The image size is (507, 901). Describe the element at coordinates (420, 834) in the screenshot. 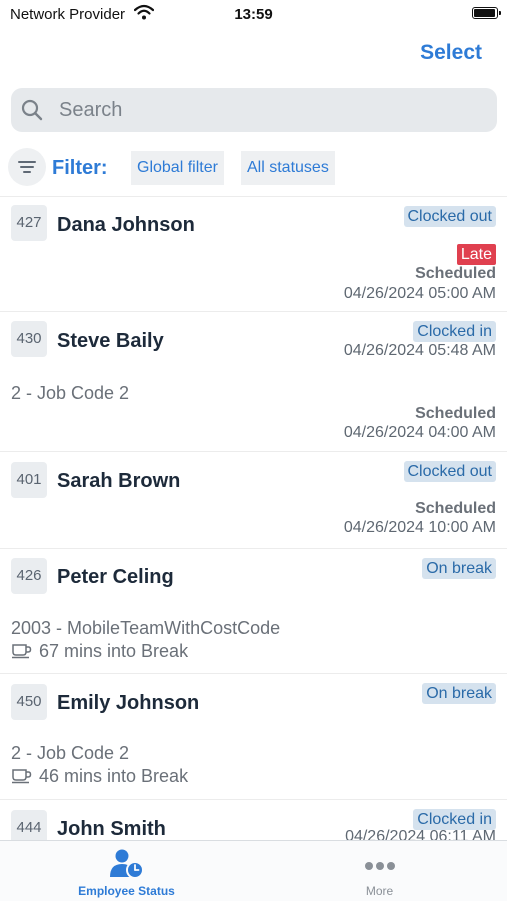

I see `clock-time: 04/26/2024 06:11 AM` at that location.